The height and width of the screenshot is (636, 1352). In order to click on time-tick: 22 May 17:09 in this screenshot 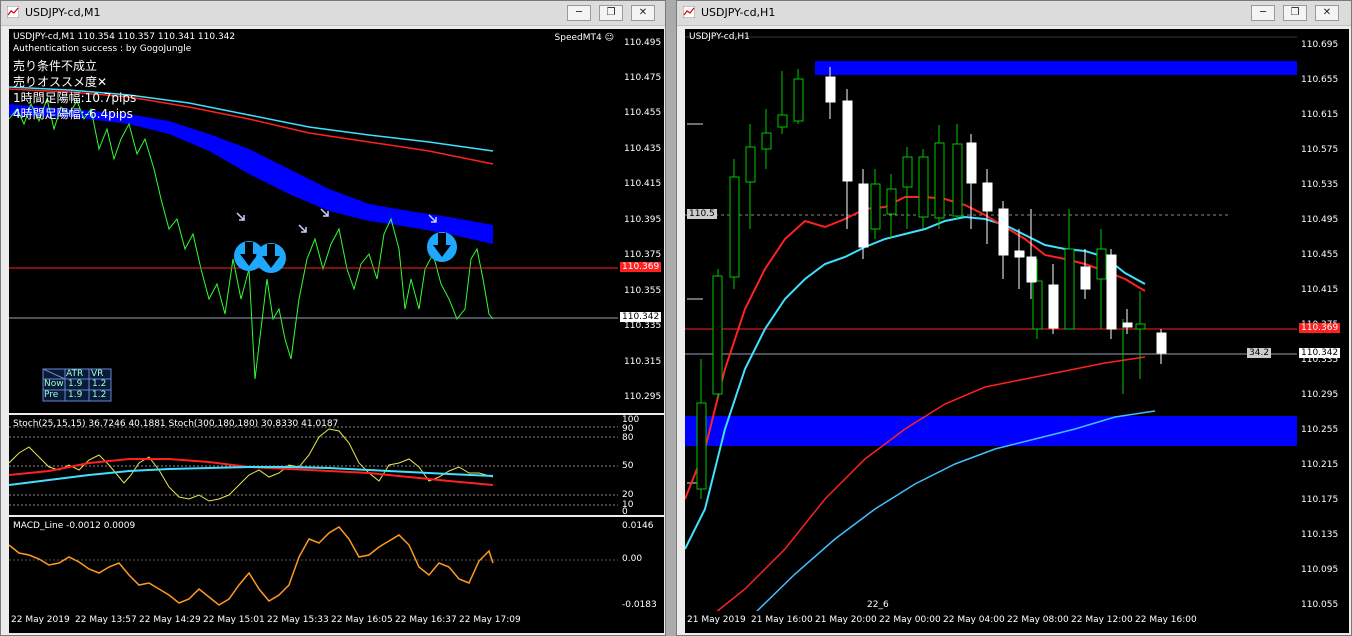, I will do `click(490, 620)`.